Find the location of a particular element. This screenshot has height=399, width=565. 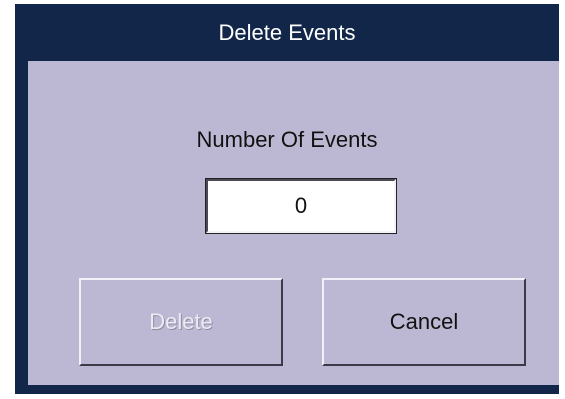

number-of-events-field: 0 is located at coordinates (301, 206).